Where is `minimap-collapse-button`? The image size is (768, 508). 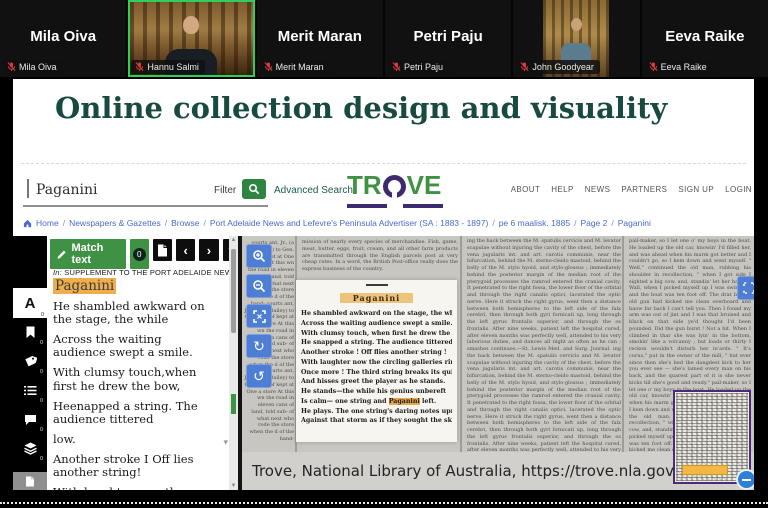
minimap-collapse-button is located at coordinates (745, 479).